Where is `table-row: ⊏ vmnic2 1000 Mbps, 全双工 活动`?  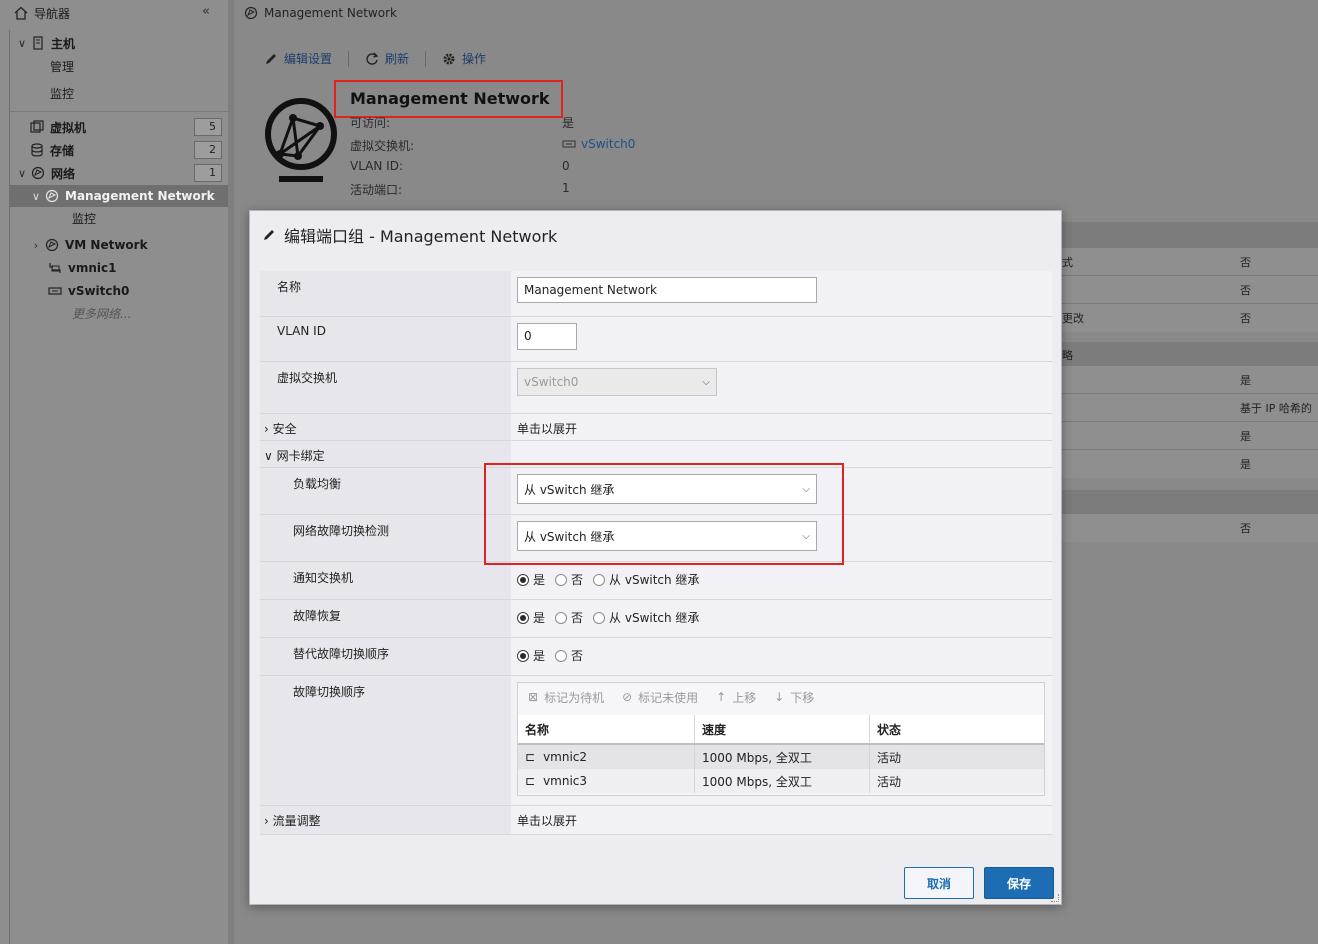 table-row: ⊏ vmnic2 1000 Mbps, 全双工 活动 is located at coordinates (781, 757).